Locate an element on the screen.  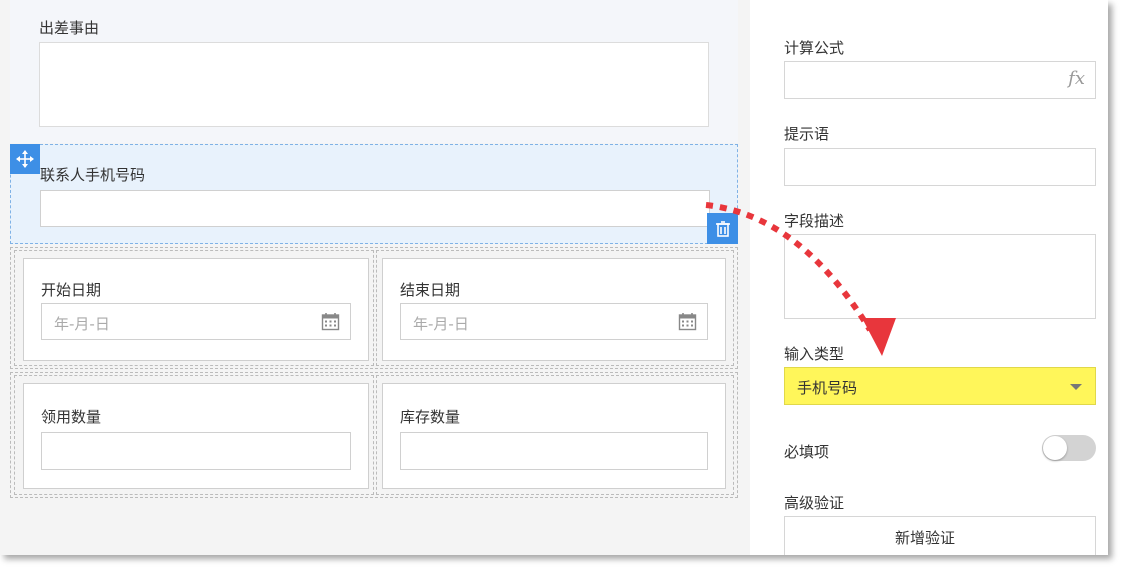
travel-reason-textarea is located at coordinates (374, 84).